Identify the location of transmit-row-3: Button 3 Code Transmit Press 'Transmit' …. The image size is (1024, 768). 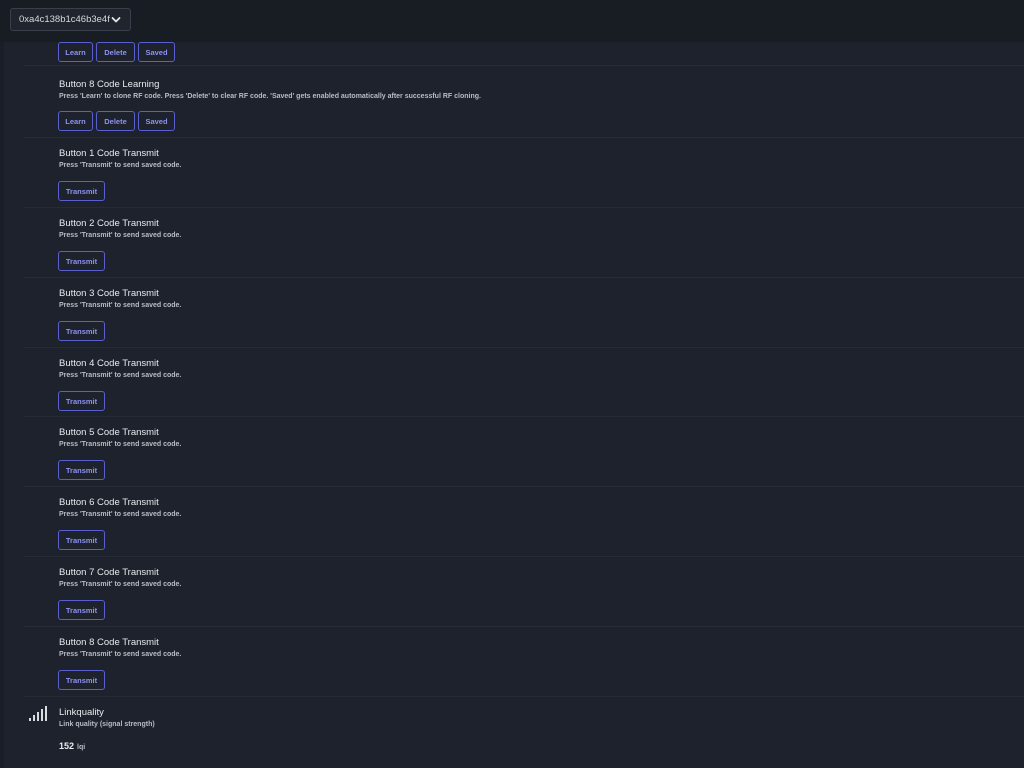
(524, 313).